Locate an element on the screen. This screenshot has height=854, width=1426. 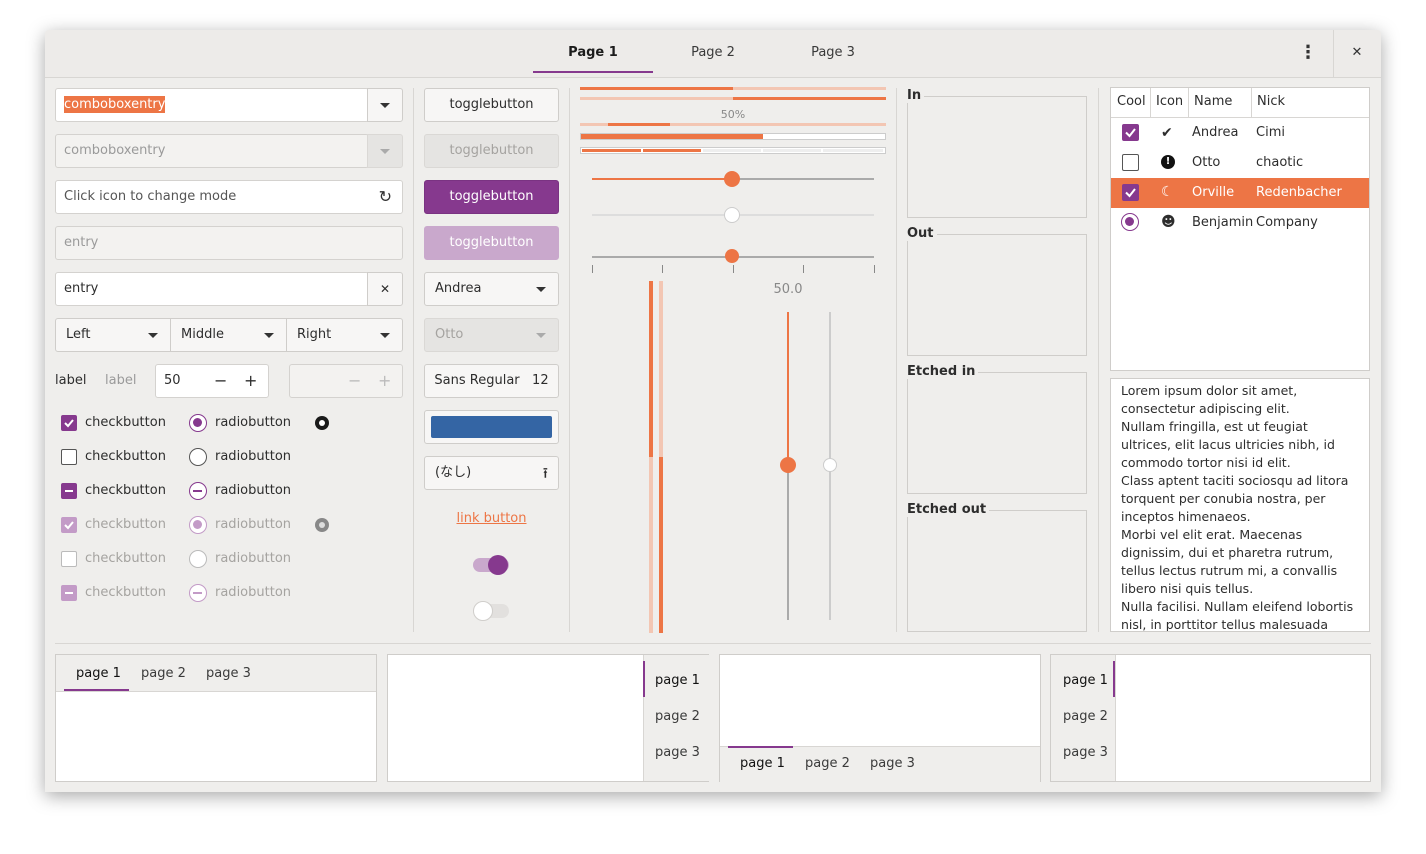
radio-unchecked-disabled is located at coordinates (198, 559).